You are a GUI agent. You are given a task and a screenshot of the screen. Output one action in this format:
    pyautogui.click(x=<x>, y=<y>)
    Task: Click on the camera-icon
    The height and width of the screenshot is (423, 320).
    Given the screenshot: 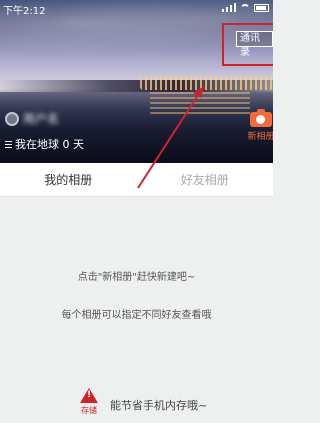 What is the action you would take?
    pyautogui.click(x=261, y=118)
    